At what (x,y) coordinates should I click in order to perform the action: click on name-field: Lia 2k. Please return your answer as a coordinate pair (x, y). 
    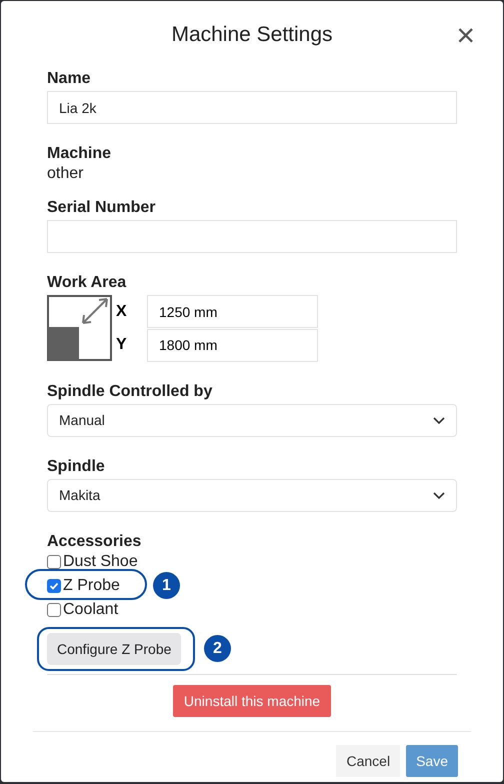
    Looking at the image, I should click on (252, 107).